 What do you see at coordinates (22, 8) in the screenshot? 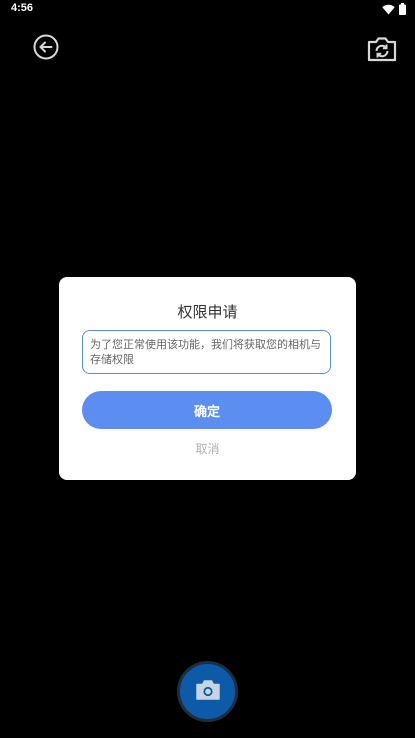
I see `status-time: 4:56` at bounding box center [22, 8].